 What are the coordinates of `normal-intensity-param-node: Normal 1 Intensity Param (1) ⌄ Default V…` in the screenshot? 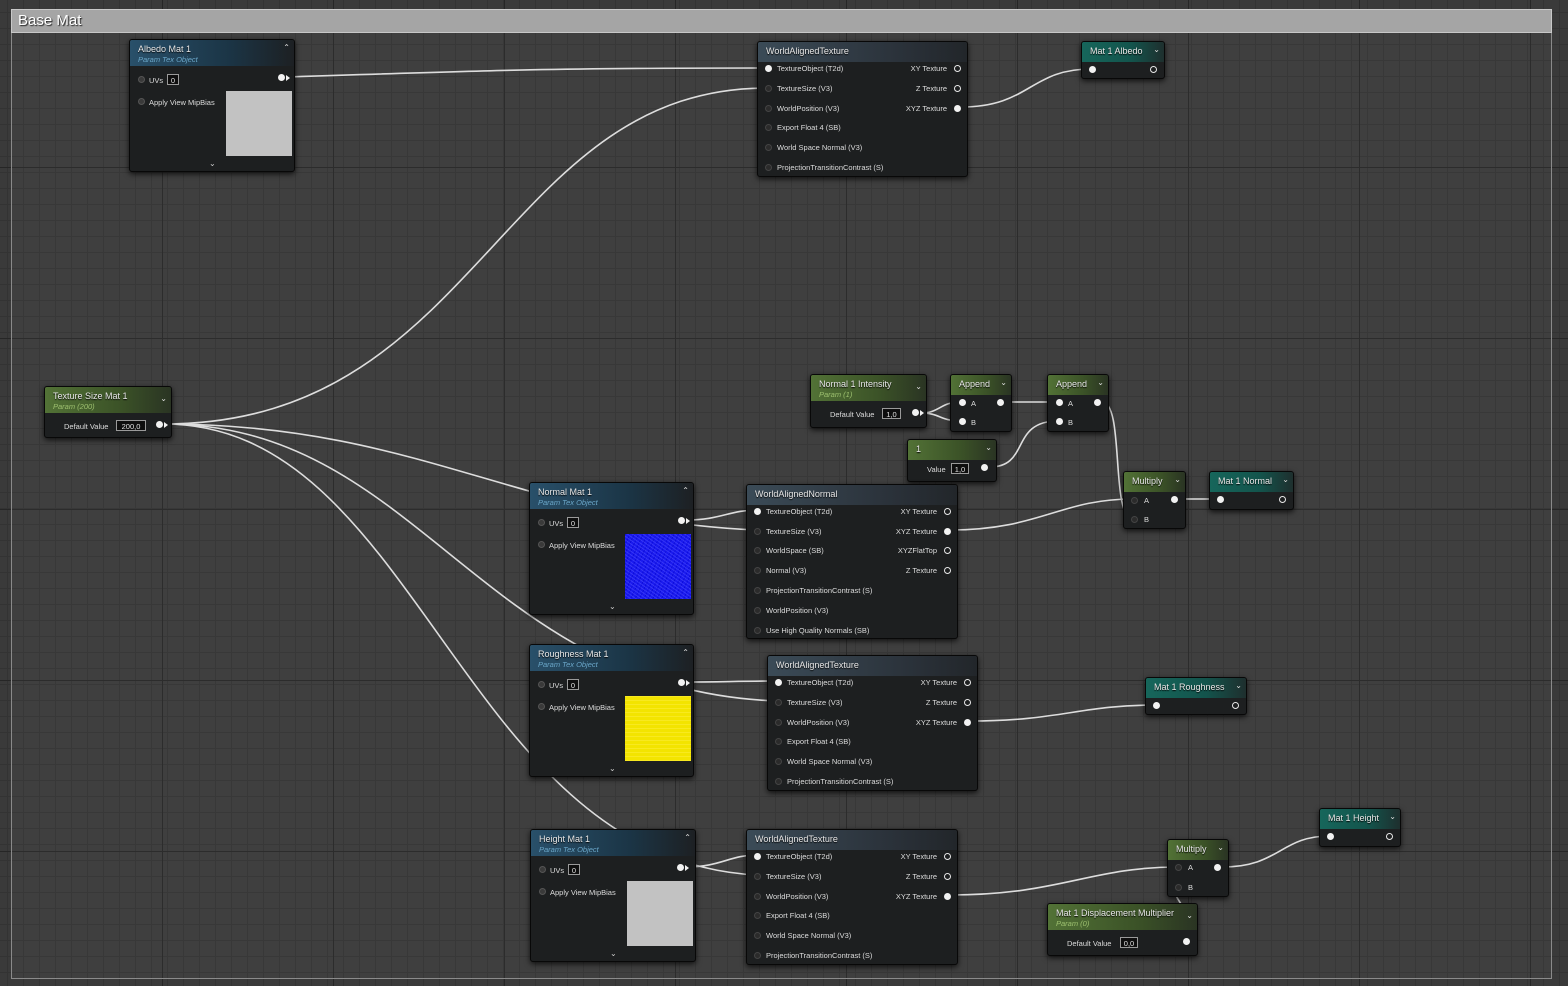 It's located at (868, 401).